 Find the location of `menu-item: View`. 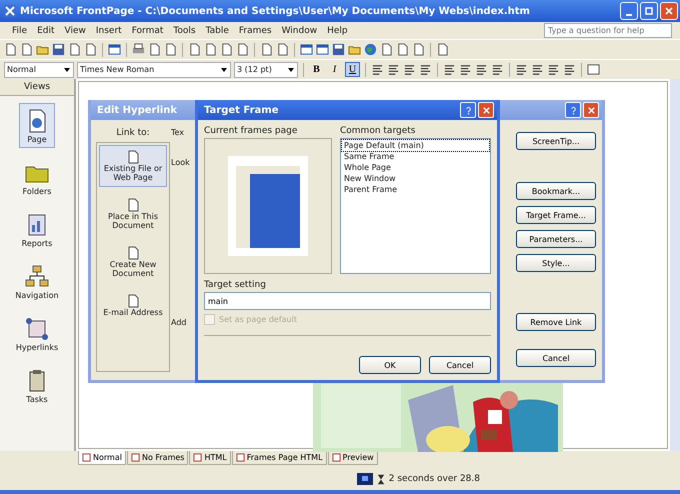

menu-item: View is located at coordinates (75, 31).